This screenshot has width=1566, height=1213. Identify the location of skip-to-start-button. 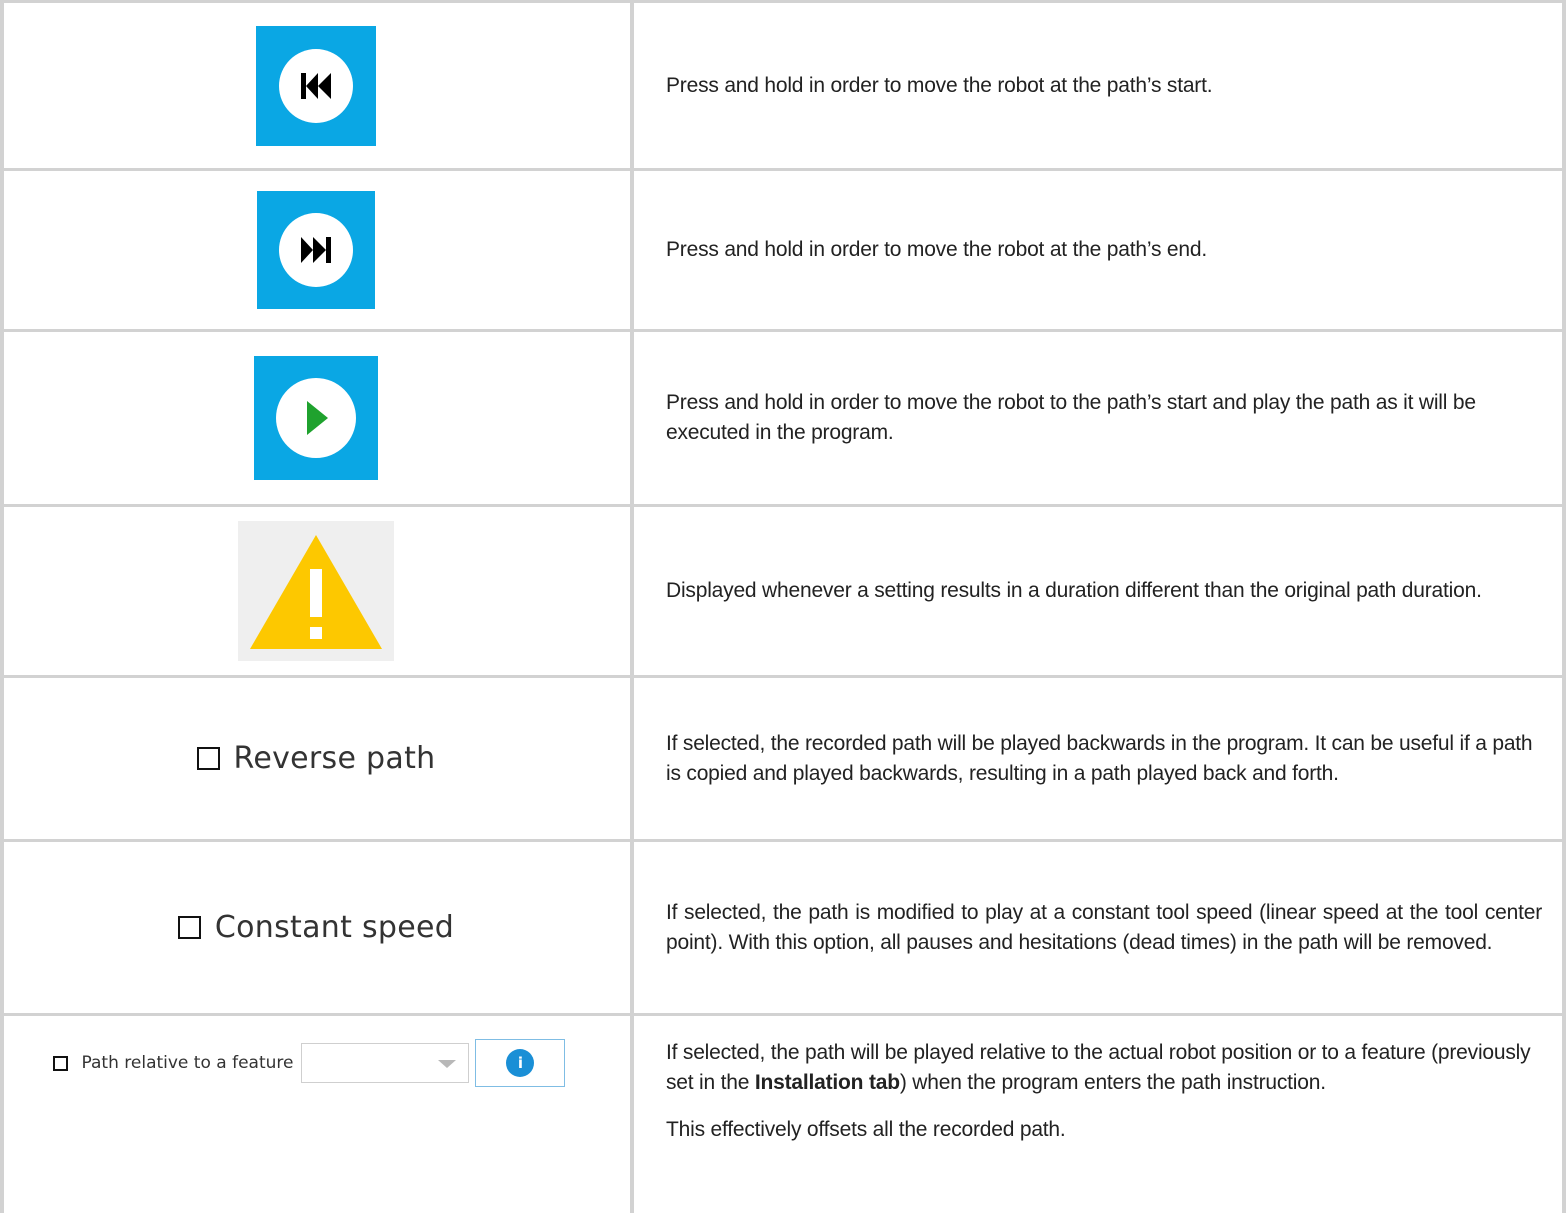
(316, 85).